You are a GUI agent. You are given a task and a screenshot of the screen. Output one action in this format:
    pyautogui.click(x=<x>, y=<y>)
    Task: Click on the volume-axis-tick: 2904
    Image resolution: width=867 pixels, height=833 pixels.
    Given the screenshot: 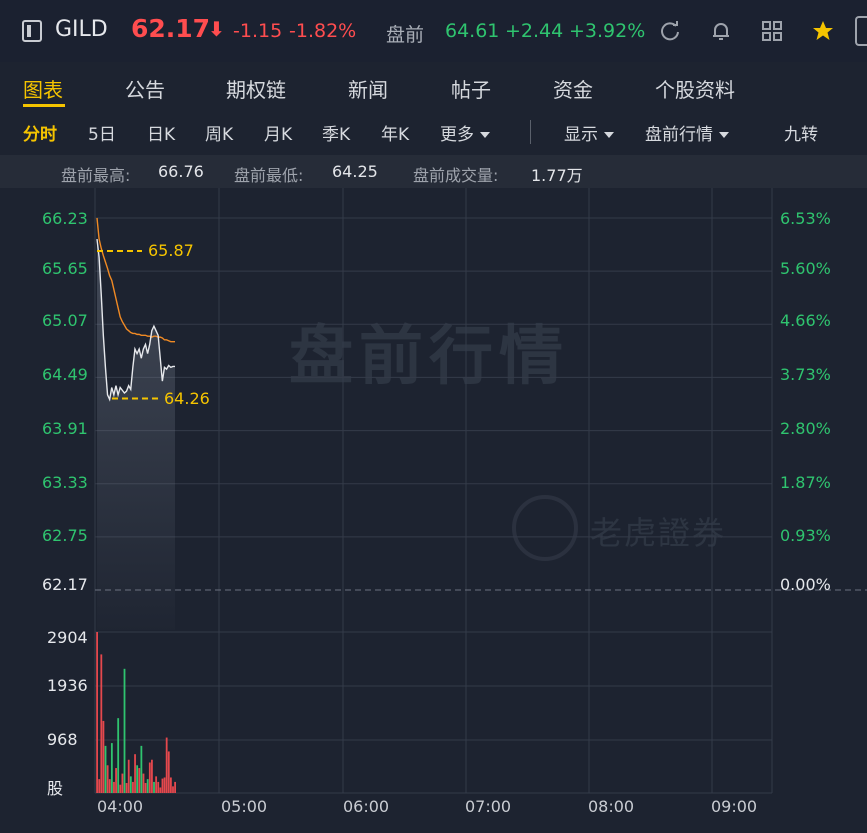 What is the action you would take?
    pyautogui.click(x=67, y=637)
    